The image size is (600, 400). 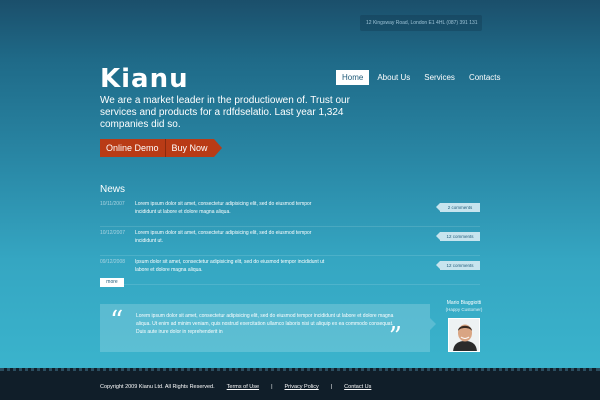 What do you see at coordinates (464, 309) in the screenshot?
I see `customer-role: (Happy Customer)` at bounding box center [464, 309].